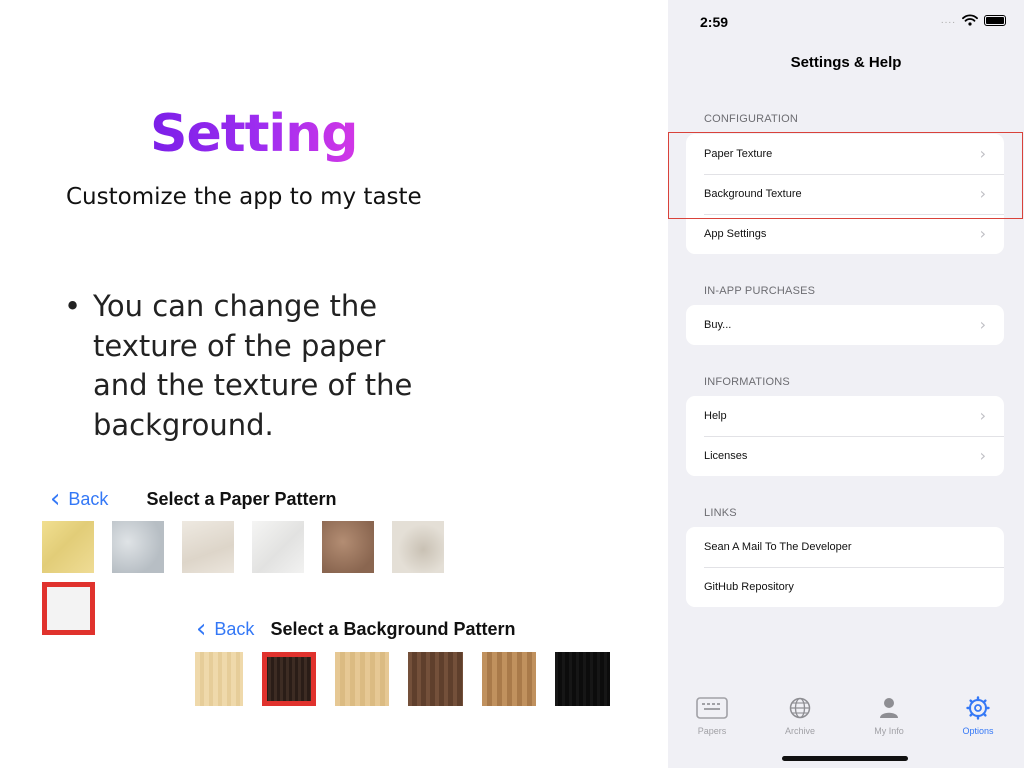  Describe the element at coordinates (269, 134) in the screenshot. I see `slide-title: Settings` at that location.